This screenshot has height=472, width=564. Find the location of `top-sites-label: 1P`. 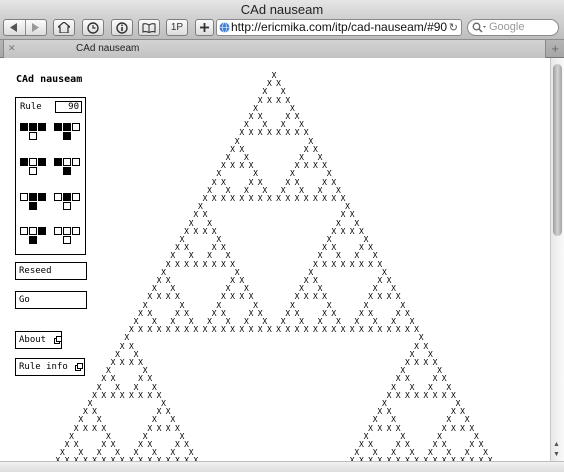

top-sites-label: 1P is located at coordinates (177, 27).